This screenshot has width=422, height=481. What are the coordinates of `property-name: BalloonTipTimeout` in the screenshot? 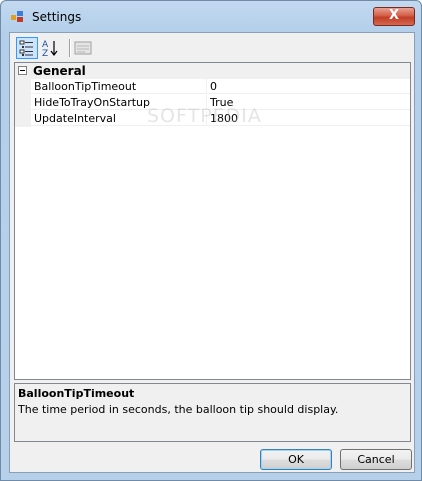 It's located at (119, 86).